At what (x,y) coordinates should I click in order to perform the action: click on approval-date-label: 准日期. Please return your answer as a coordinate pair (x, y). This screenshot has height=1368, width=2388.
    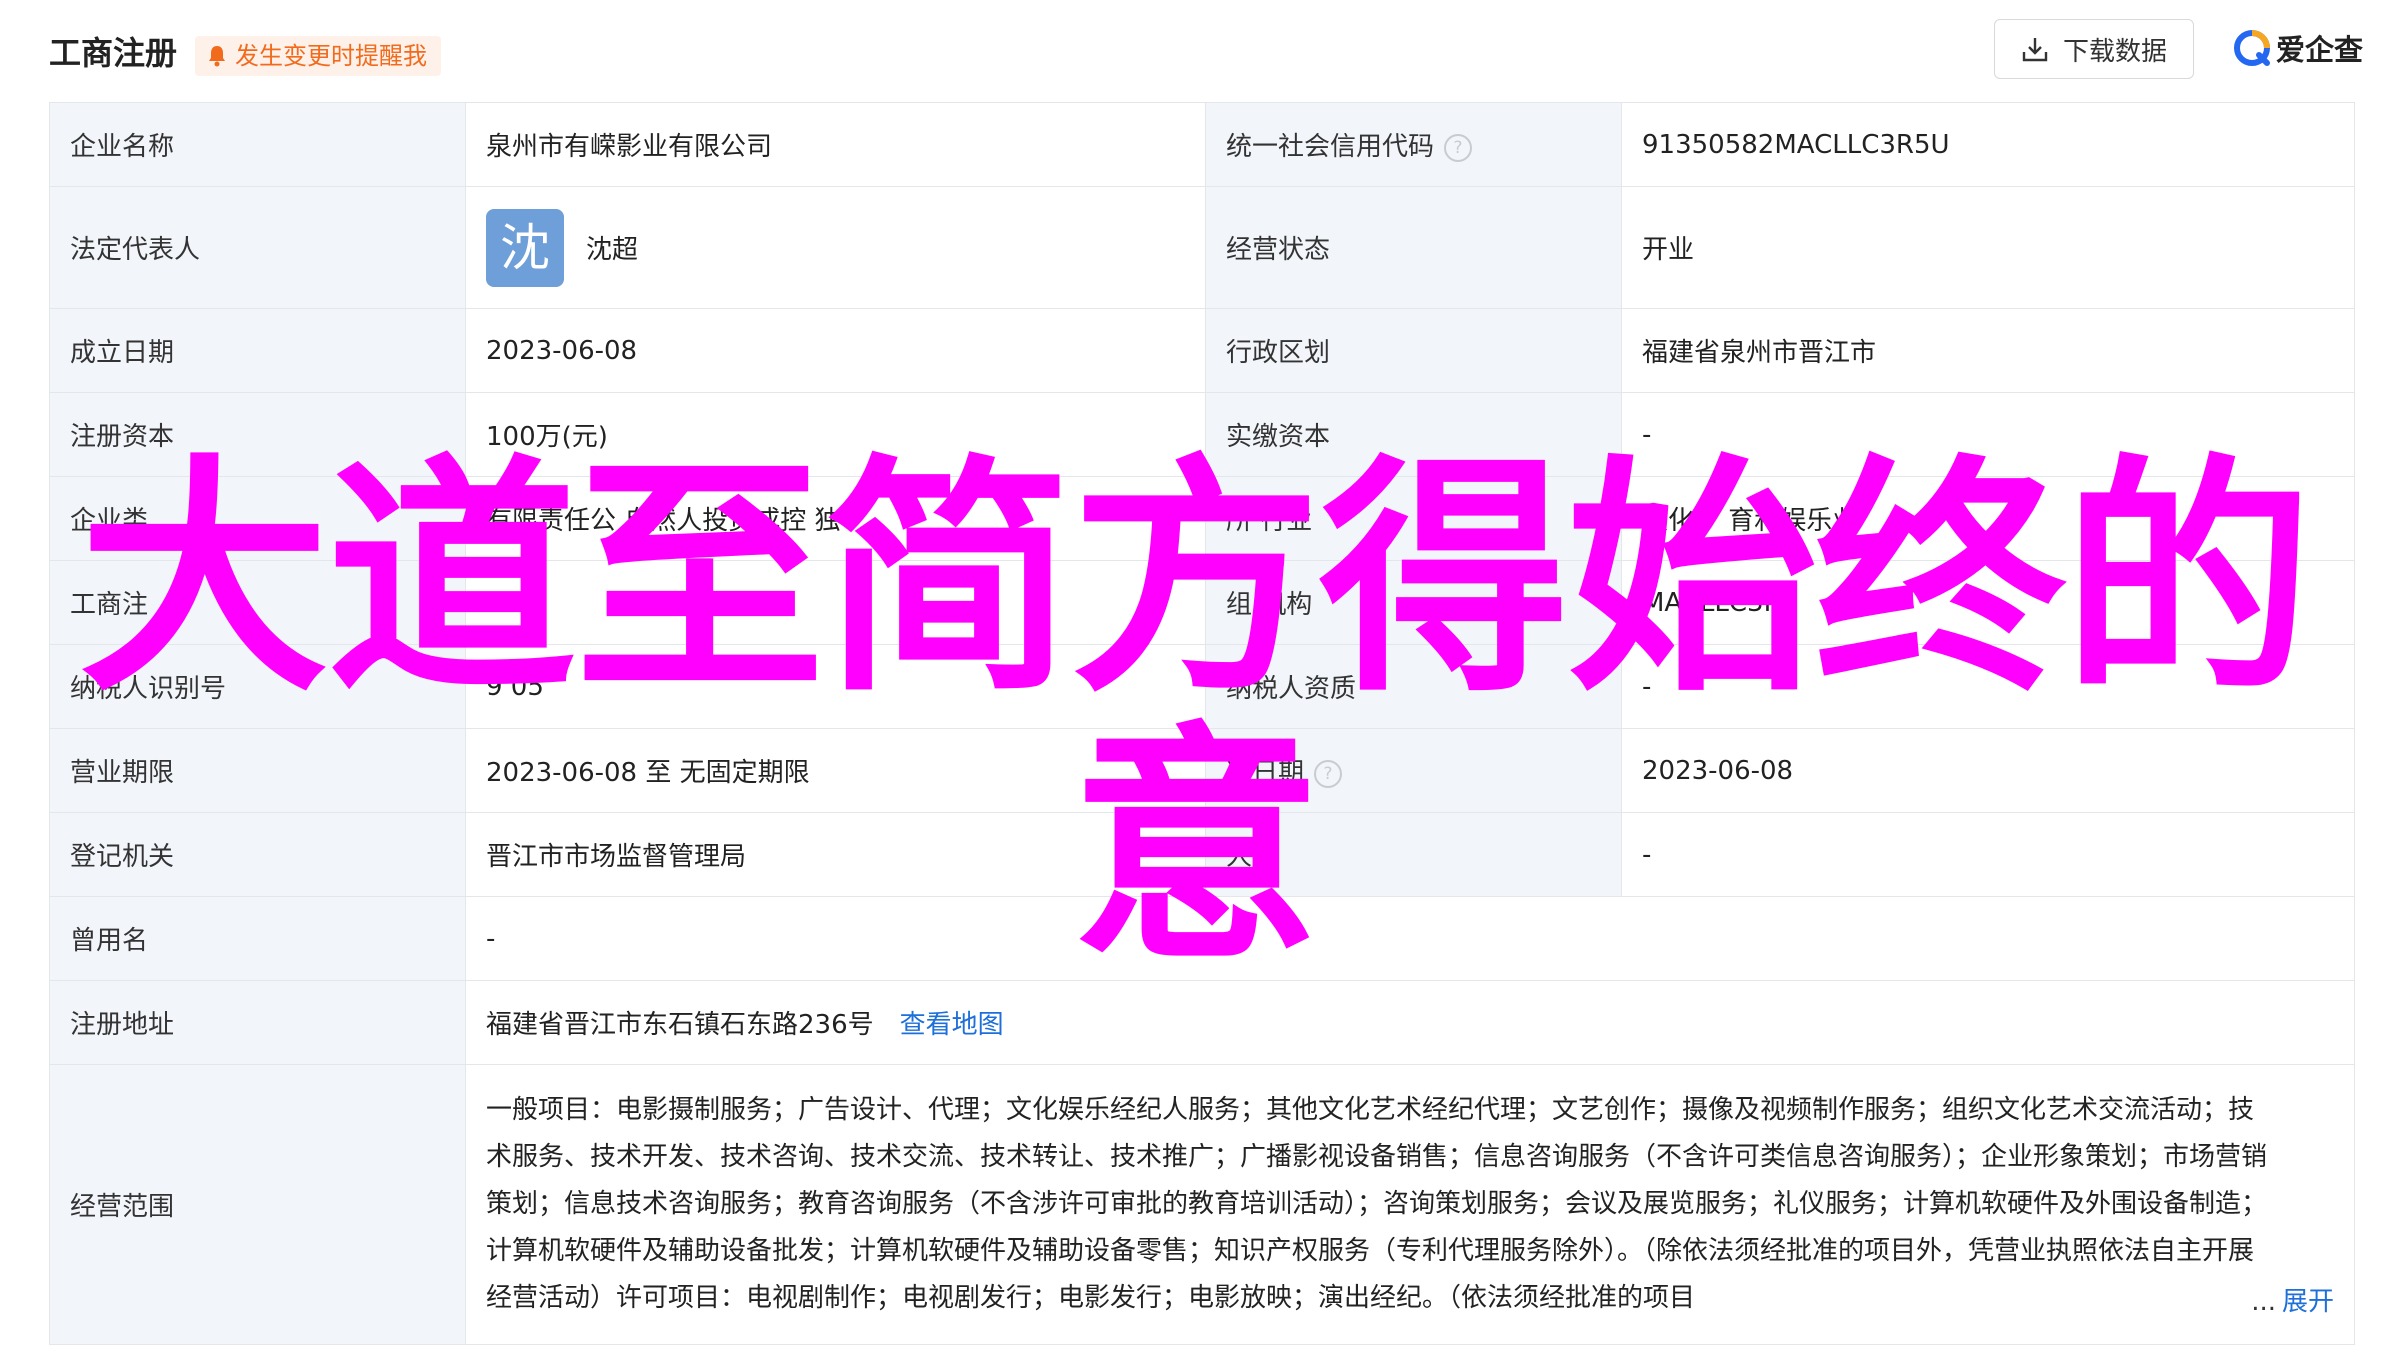
    Looking at the image, I should click on (1265, 773).